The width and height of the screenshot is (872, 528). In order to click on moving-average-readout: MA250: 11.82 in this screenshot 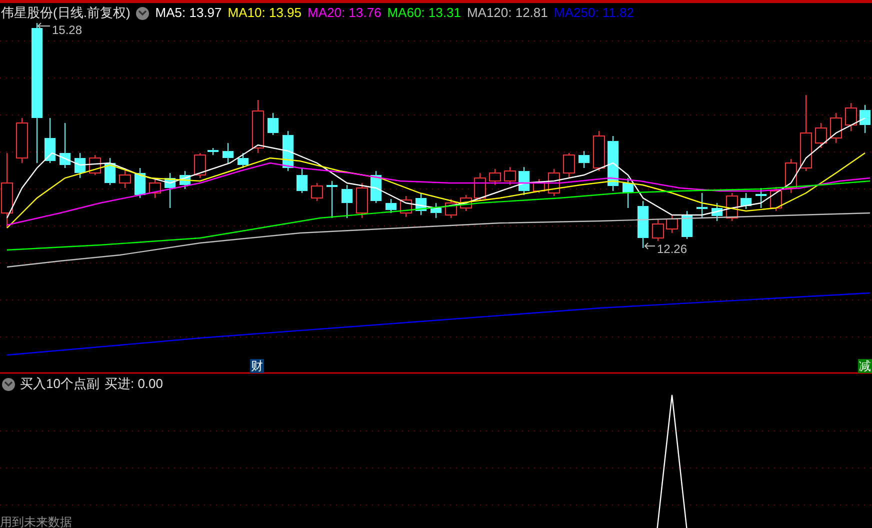, I will do `click(594, 13)`.